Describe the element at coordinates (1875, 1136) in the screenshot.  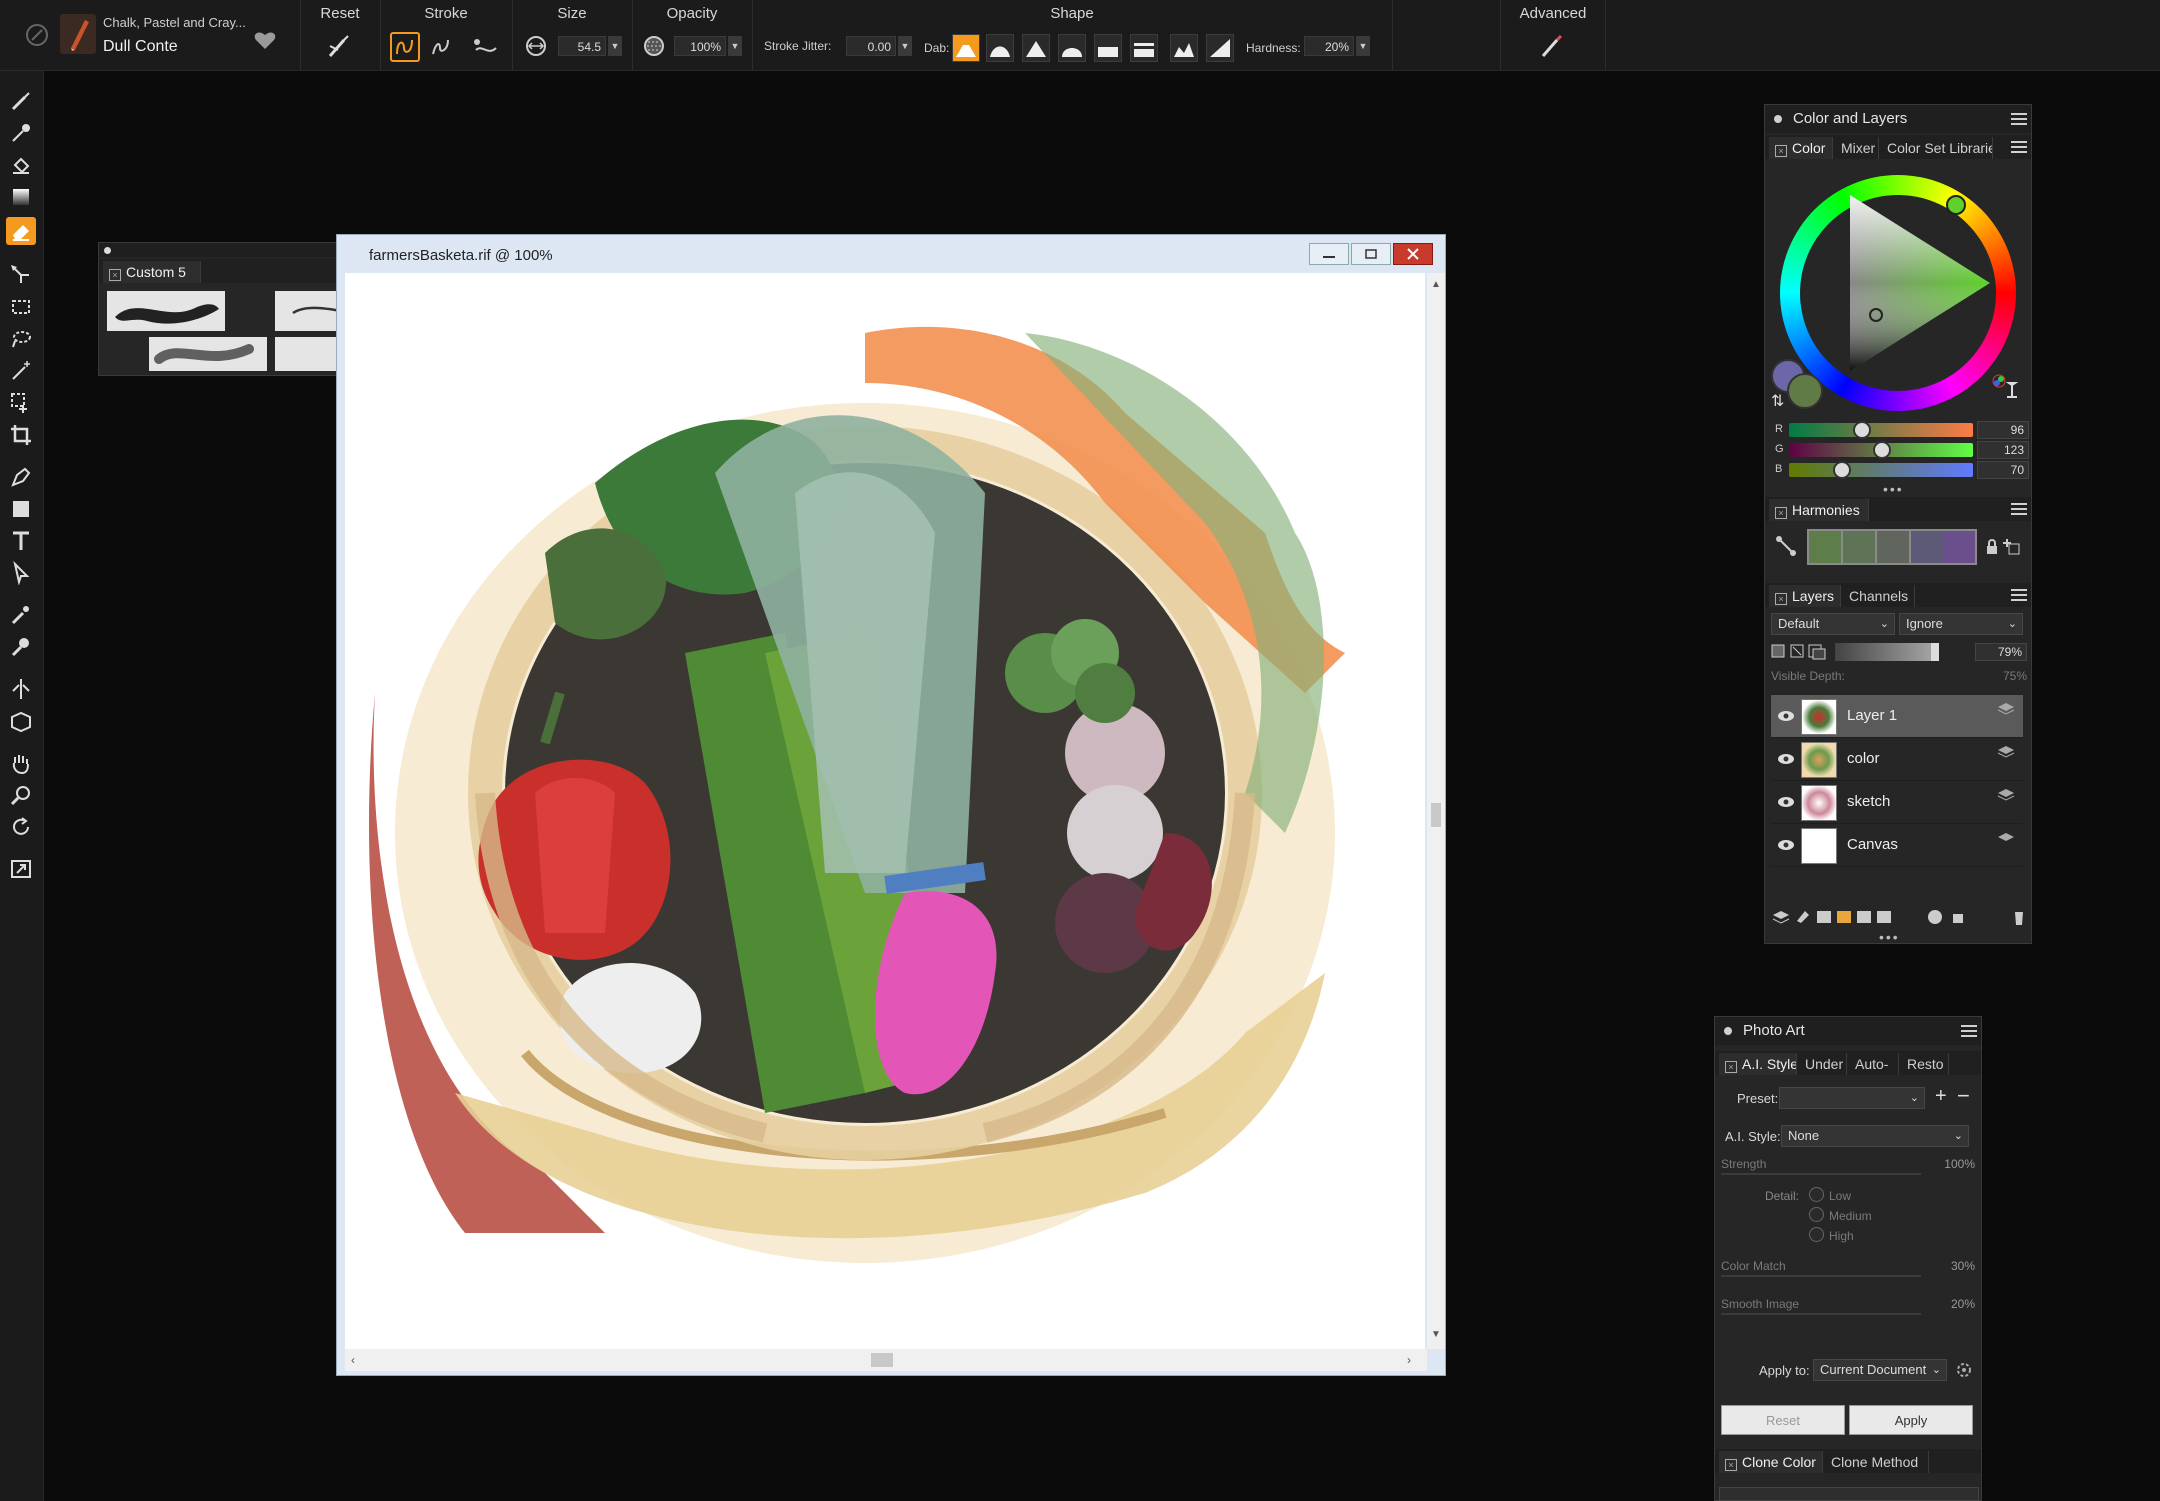
I see `ai-style-select: None ⌄` at that location.